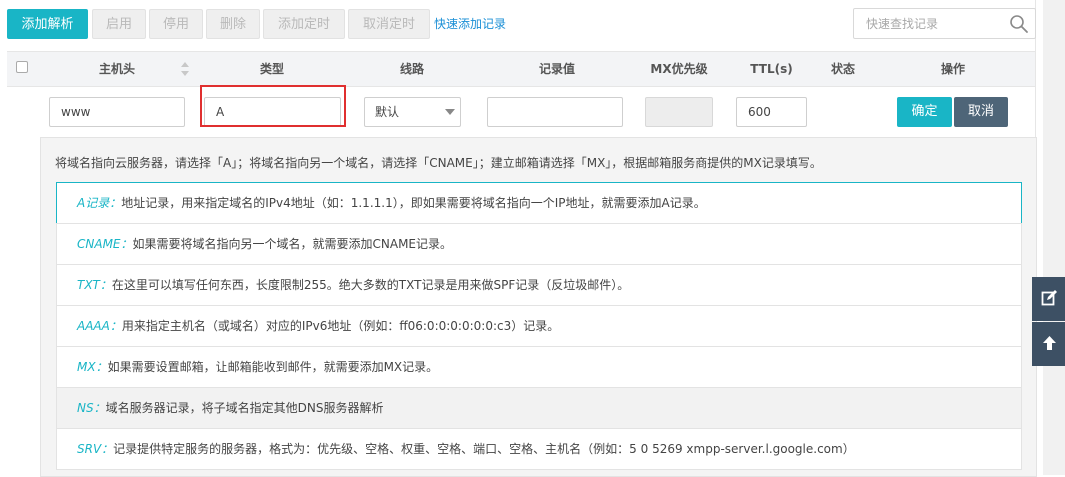 This screenshot has height=477, width=1065. What do you see at coordinates (521, 69) in the screenshot?
I see `table-header: 主机头 类型 线路 记录值 MX优先级 TTL(s) 状态 操作` at bounding box center [521, 69].